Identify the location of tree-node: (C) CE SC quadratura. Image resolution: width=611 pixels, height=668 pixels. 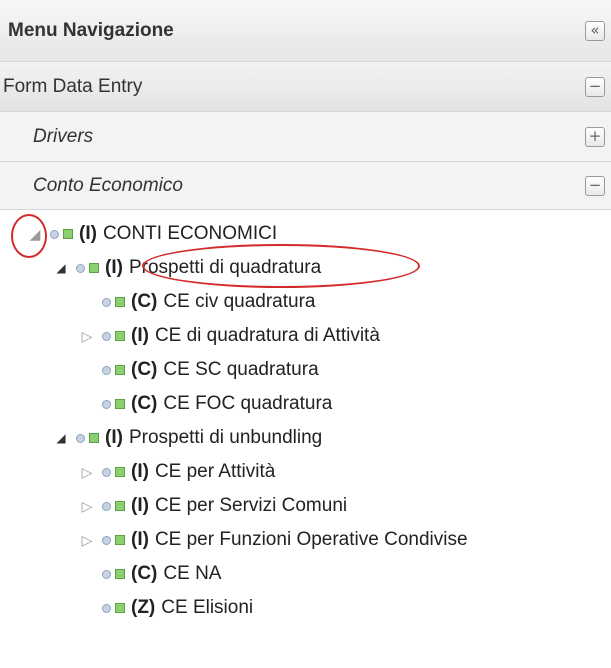
(198, 370).